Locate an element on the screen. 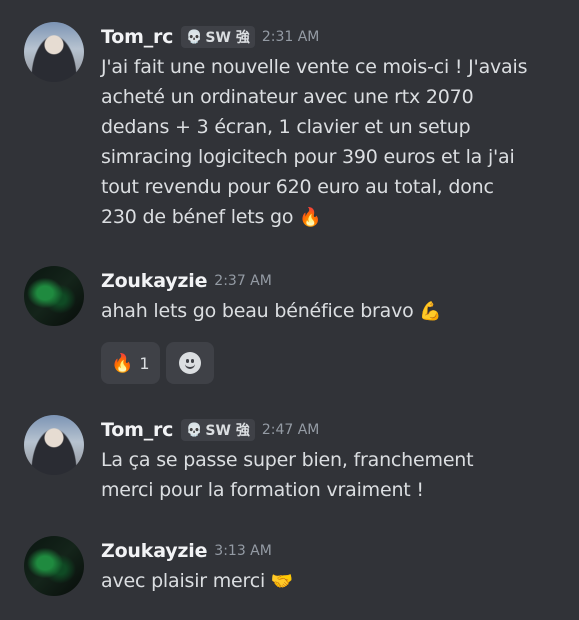  reaction-bar: 🔥 1 is located at coordinates (157, 363).